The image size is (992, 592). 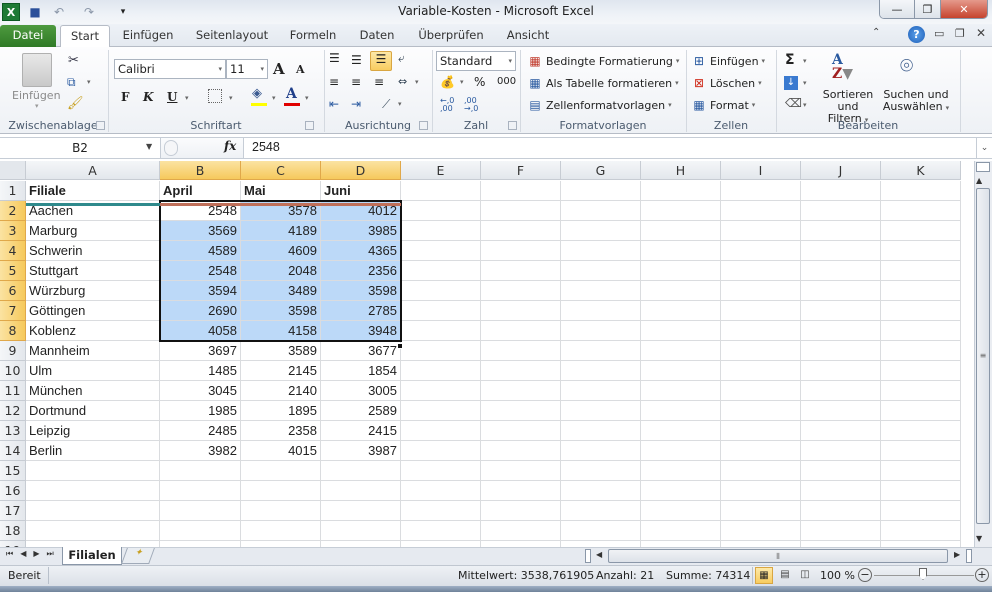 What do you see at coordinates (200, 251) in the screenshot?
I see `cell-b4: 4589` at bounding box center [200, 251].